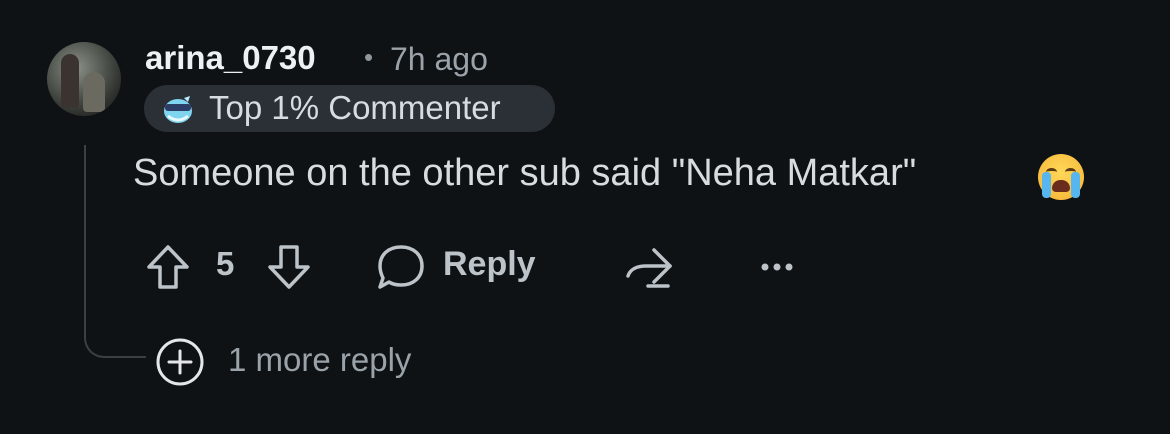  I want to click on avatar-figure-right, so click(94, 92).